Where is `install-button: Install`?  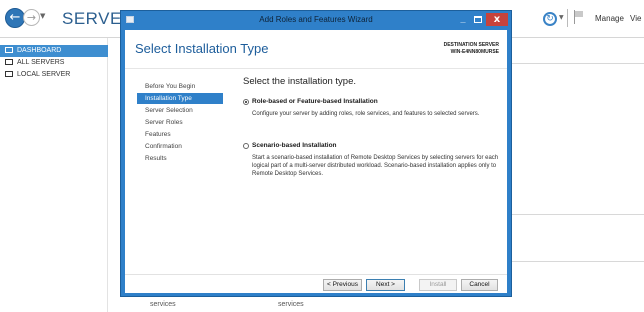 install-button: Install is located at coordinates (438, 285).